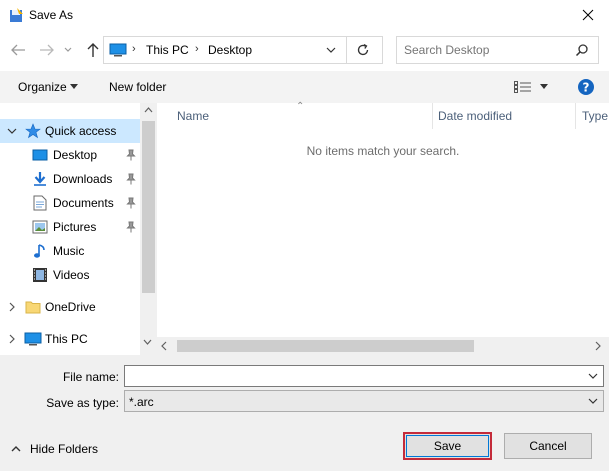 The height and width of the screenshot is (471, 609). What do you see at coordinates (33, 131) in the screenshot?
I see `star-icon` at bounding box center [33, 131].